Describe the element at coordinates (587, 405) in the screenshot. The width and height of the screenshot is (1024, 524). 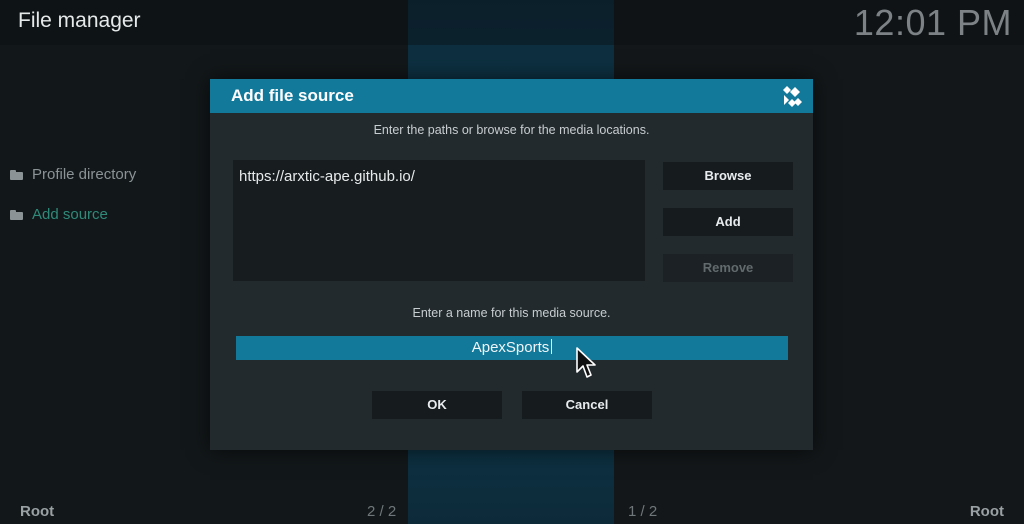
I see `cancel-button: Cancel` at that location.